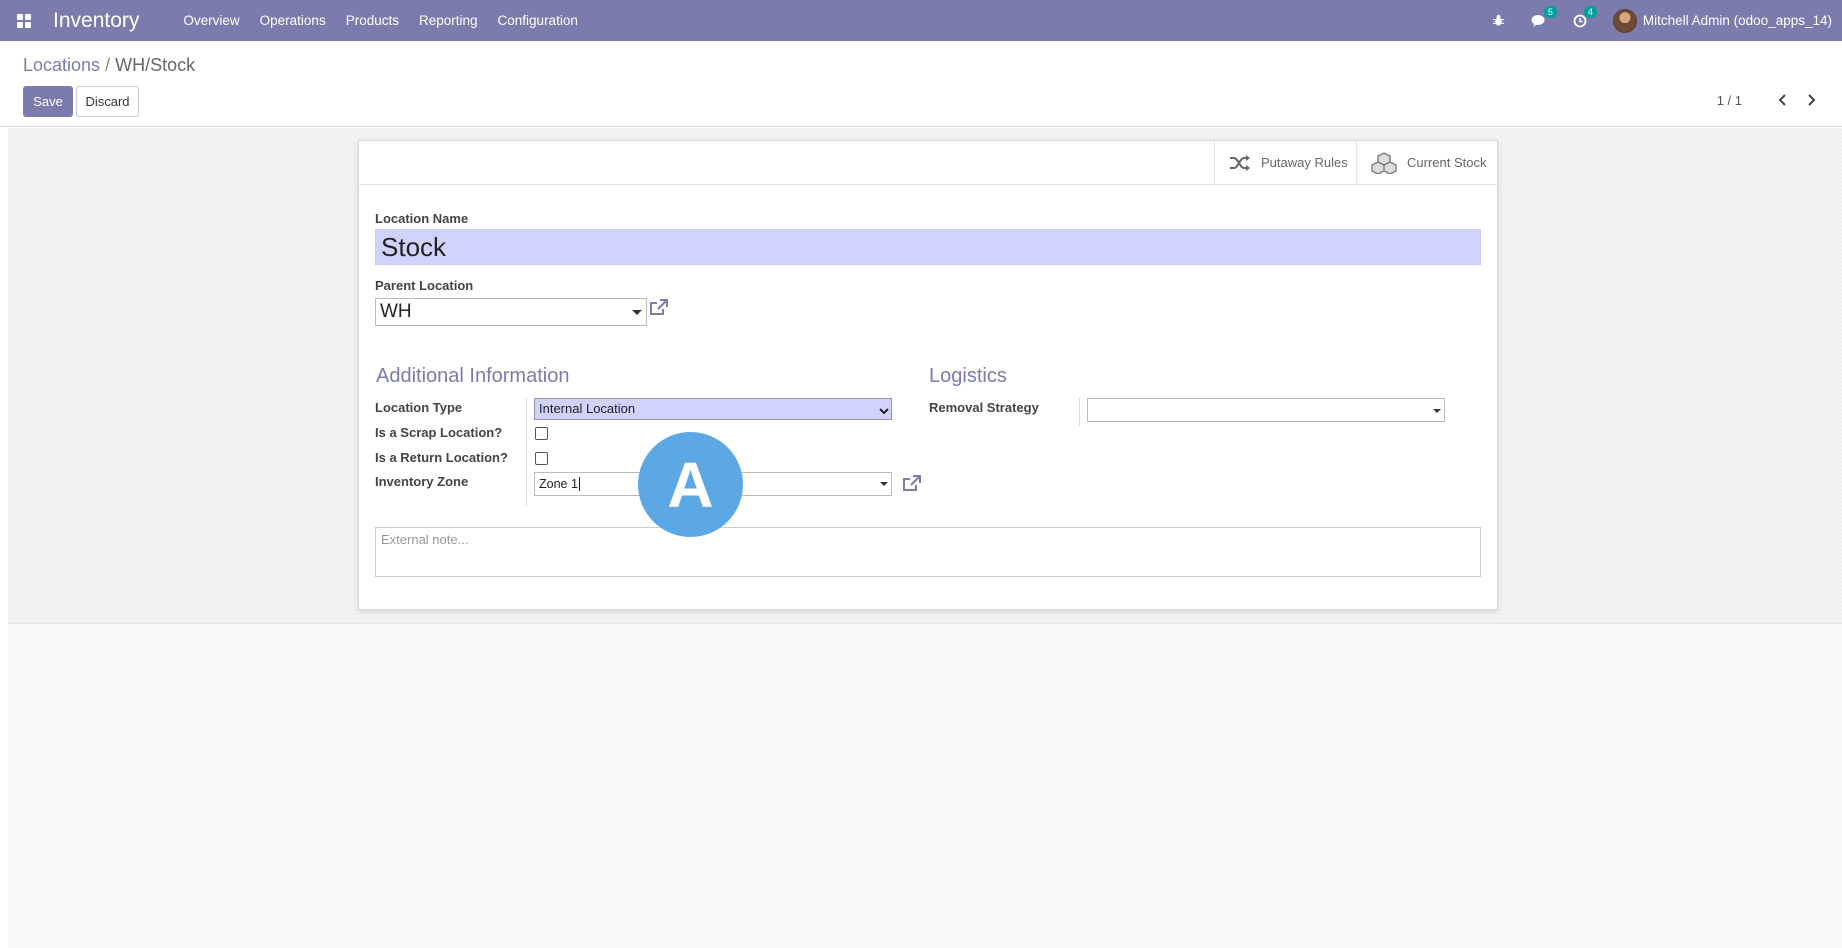 The height and width of the screenshot is (948, 1842). What do you see at coordinates (1498, 20) in the screenshot?
I see `bug-icon` at bounding box center [1498, 20].